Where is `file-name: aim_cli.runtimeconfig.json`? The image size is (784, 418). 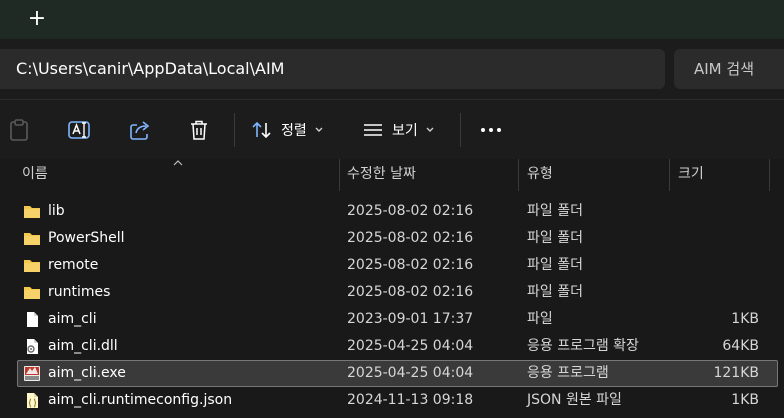
file-name: aim_cli.runtimeconfig.json is located at coordinates (140, 400).